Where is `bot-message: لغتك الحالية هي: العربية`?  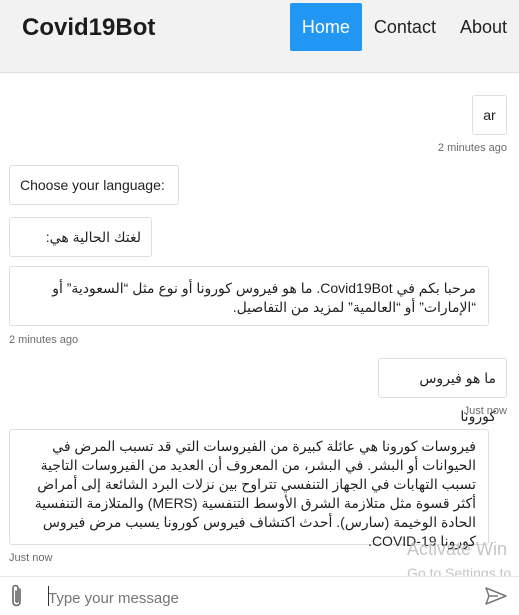
bot-message: لغتك الحالية هي: العربية is located at coordinates (80, 250).